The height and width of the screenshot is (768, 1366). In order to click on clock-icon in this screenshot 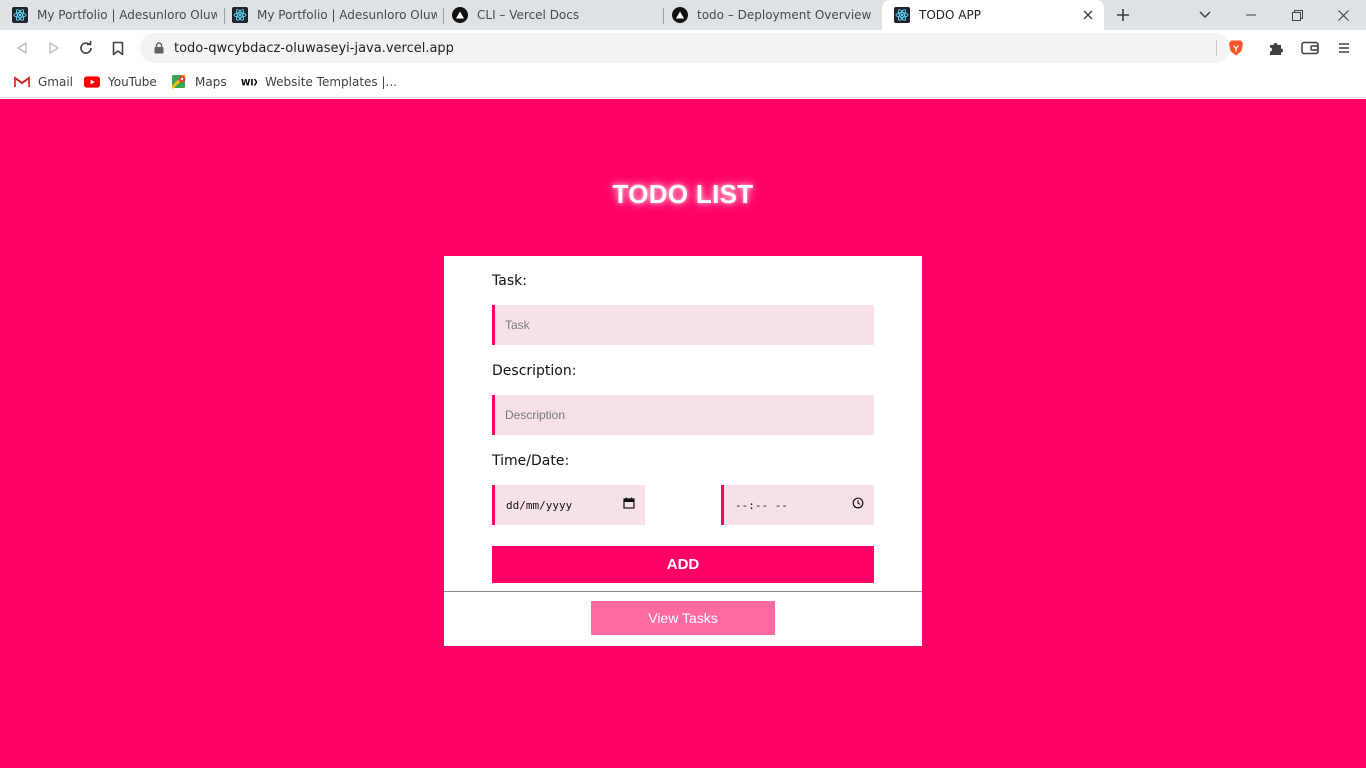, I will do `click(858, 505)`.